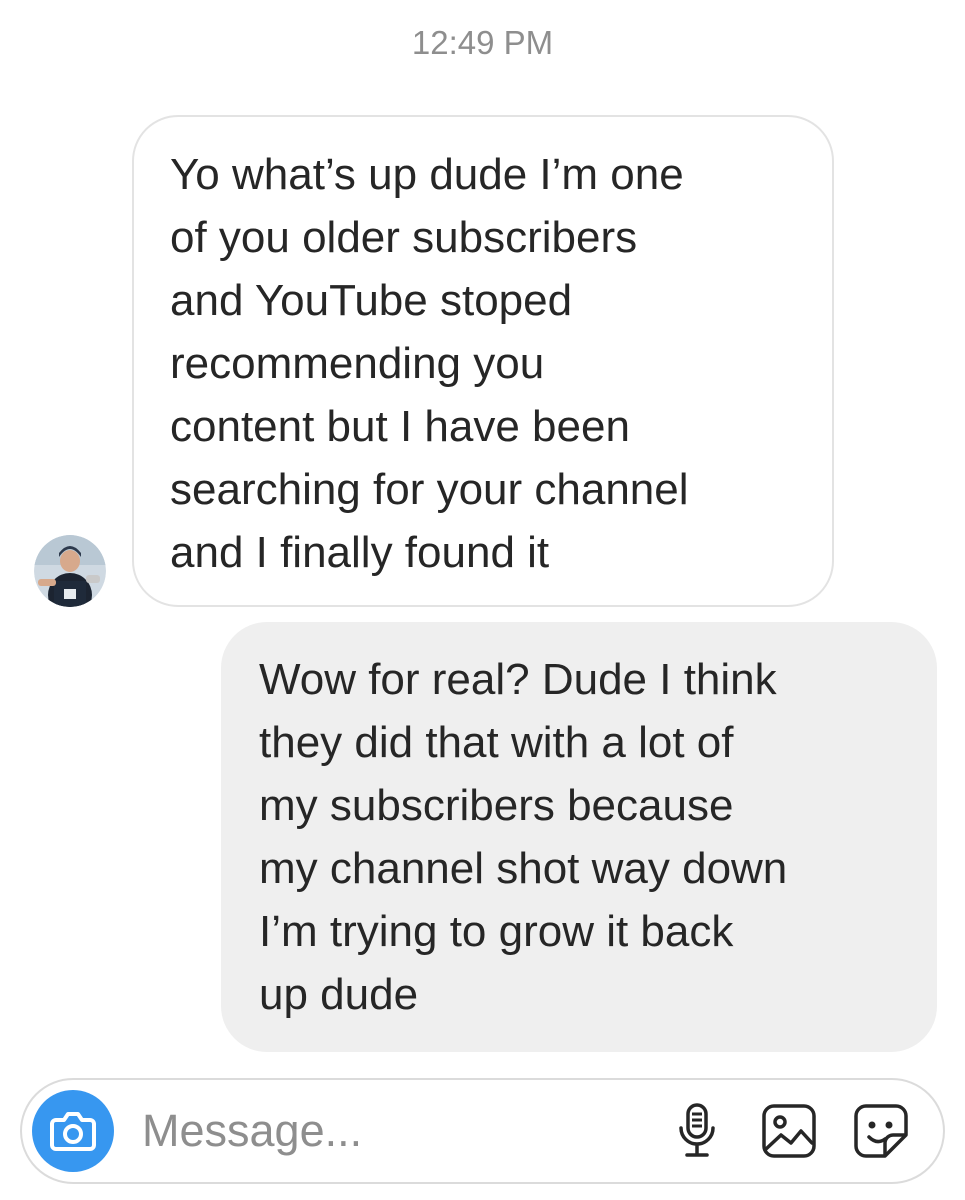 The width and height of the screenshot is (965, 1200). What do you see at coordinates (482, 42) in the screenshot?
I see `message-timestamp: 12:49 PM` at bounding box center [482, 42].